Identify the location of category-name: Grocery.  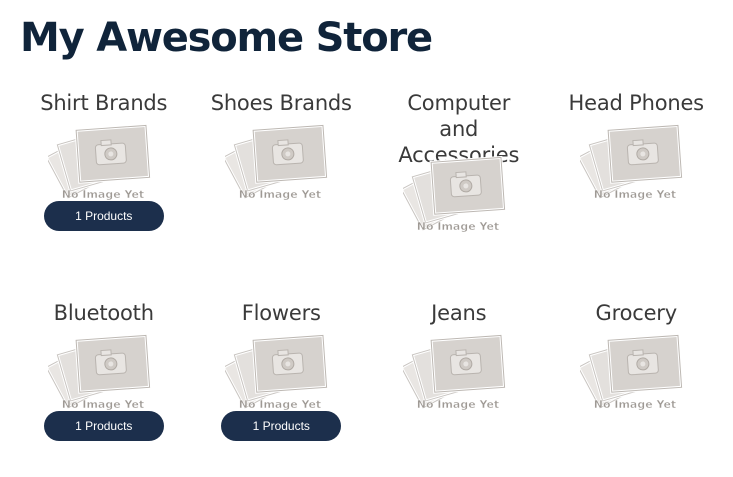
(636, 313).